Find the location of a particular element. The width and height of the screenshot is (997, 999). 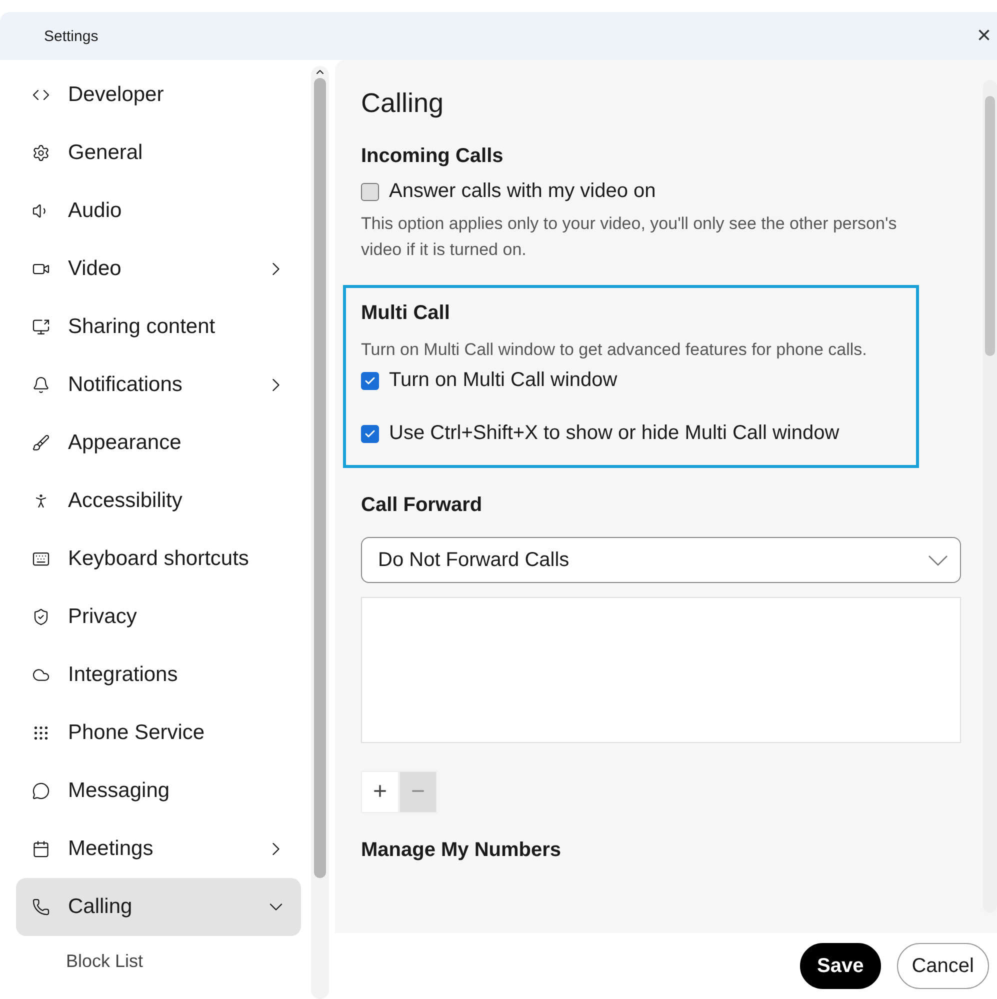

sidebar-item: Phone Service is located at coordinates (158, 733).